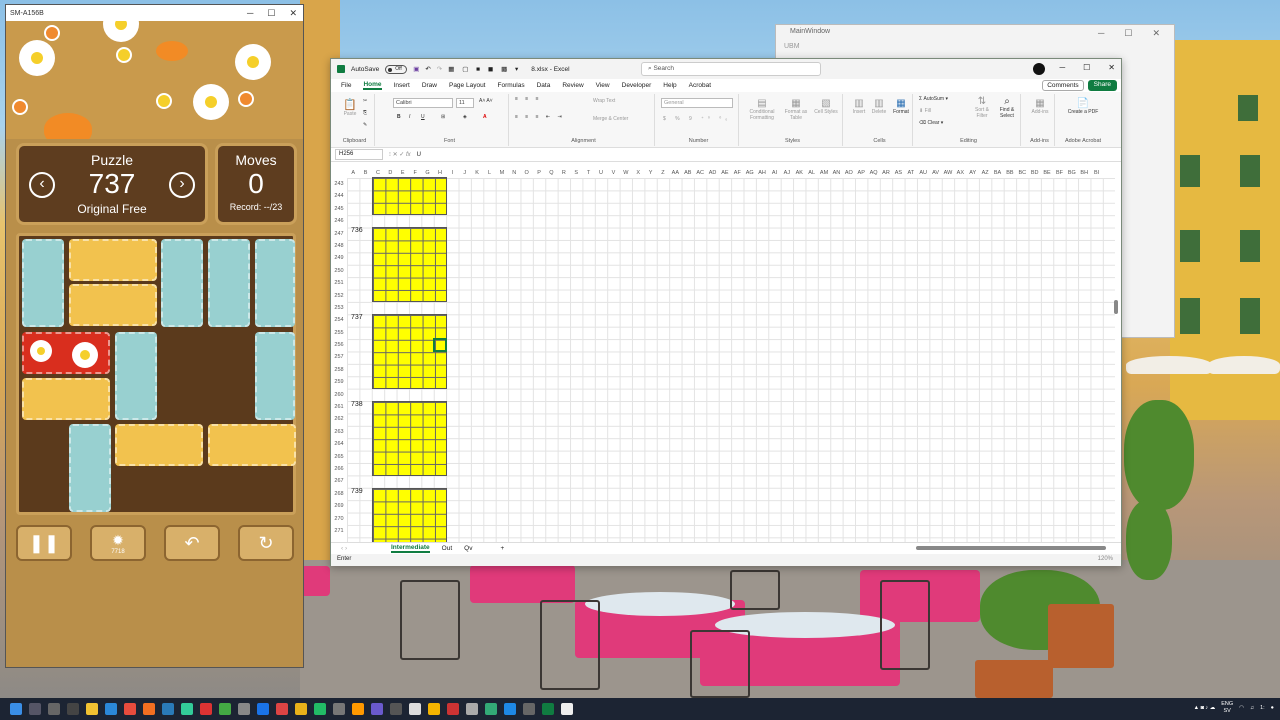  Describe the element at coordinates (439, 69) in the screenshot. I see `redo-icon: ↷` at that location.